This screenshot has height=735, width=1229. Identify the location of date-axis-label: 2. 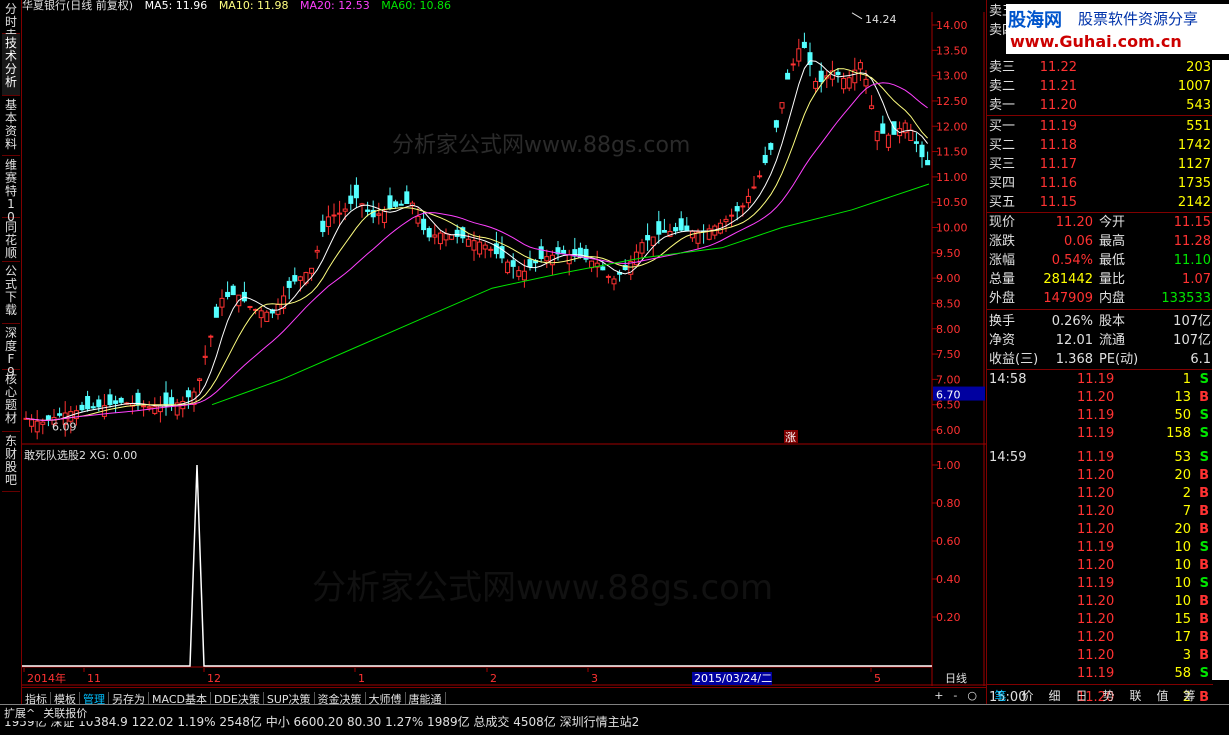
(493, 678).